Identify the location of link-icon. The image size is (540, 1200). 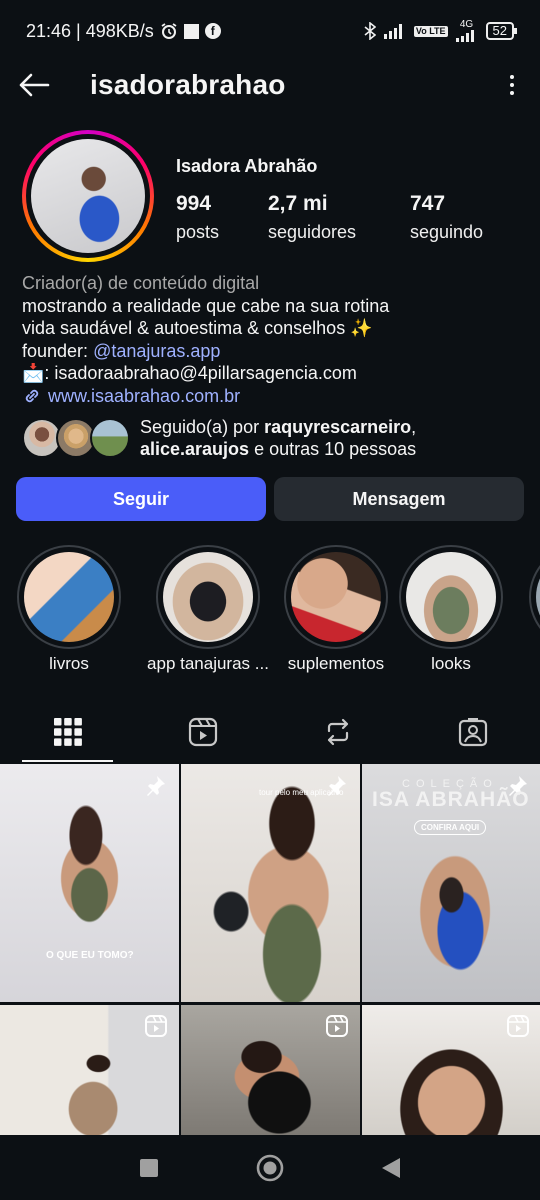
(32, 396).